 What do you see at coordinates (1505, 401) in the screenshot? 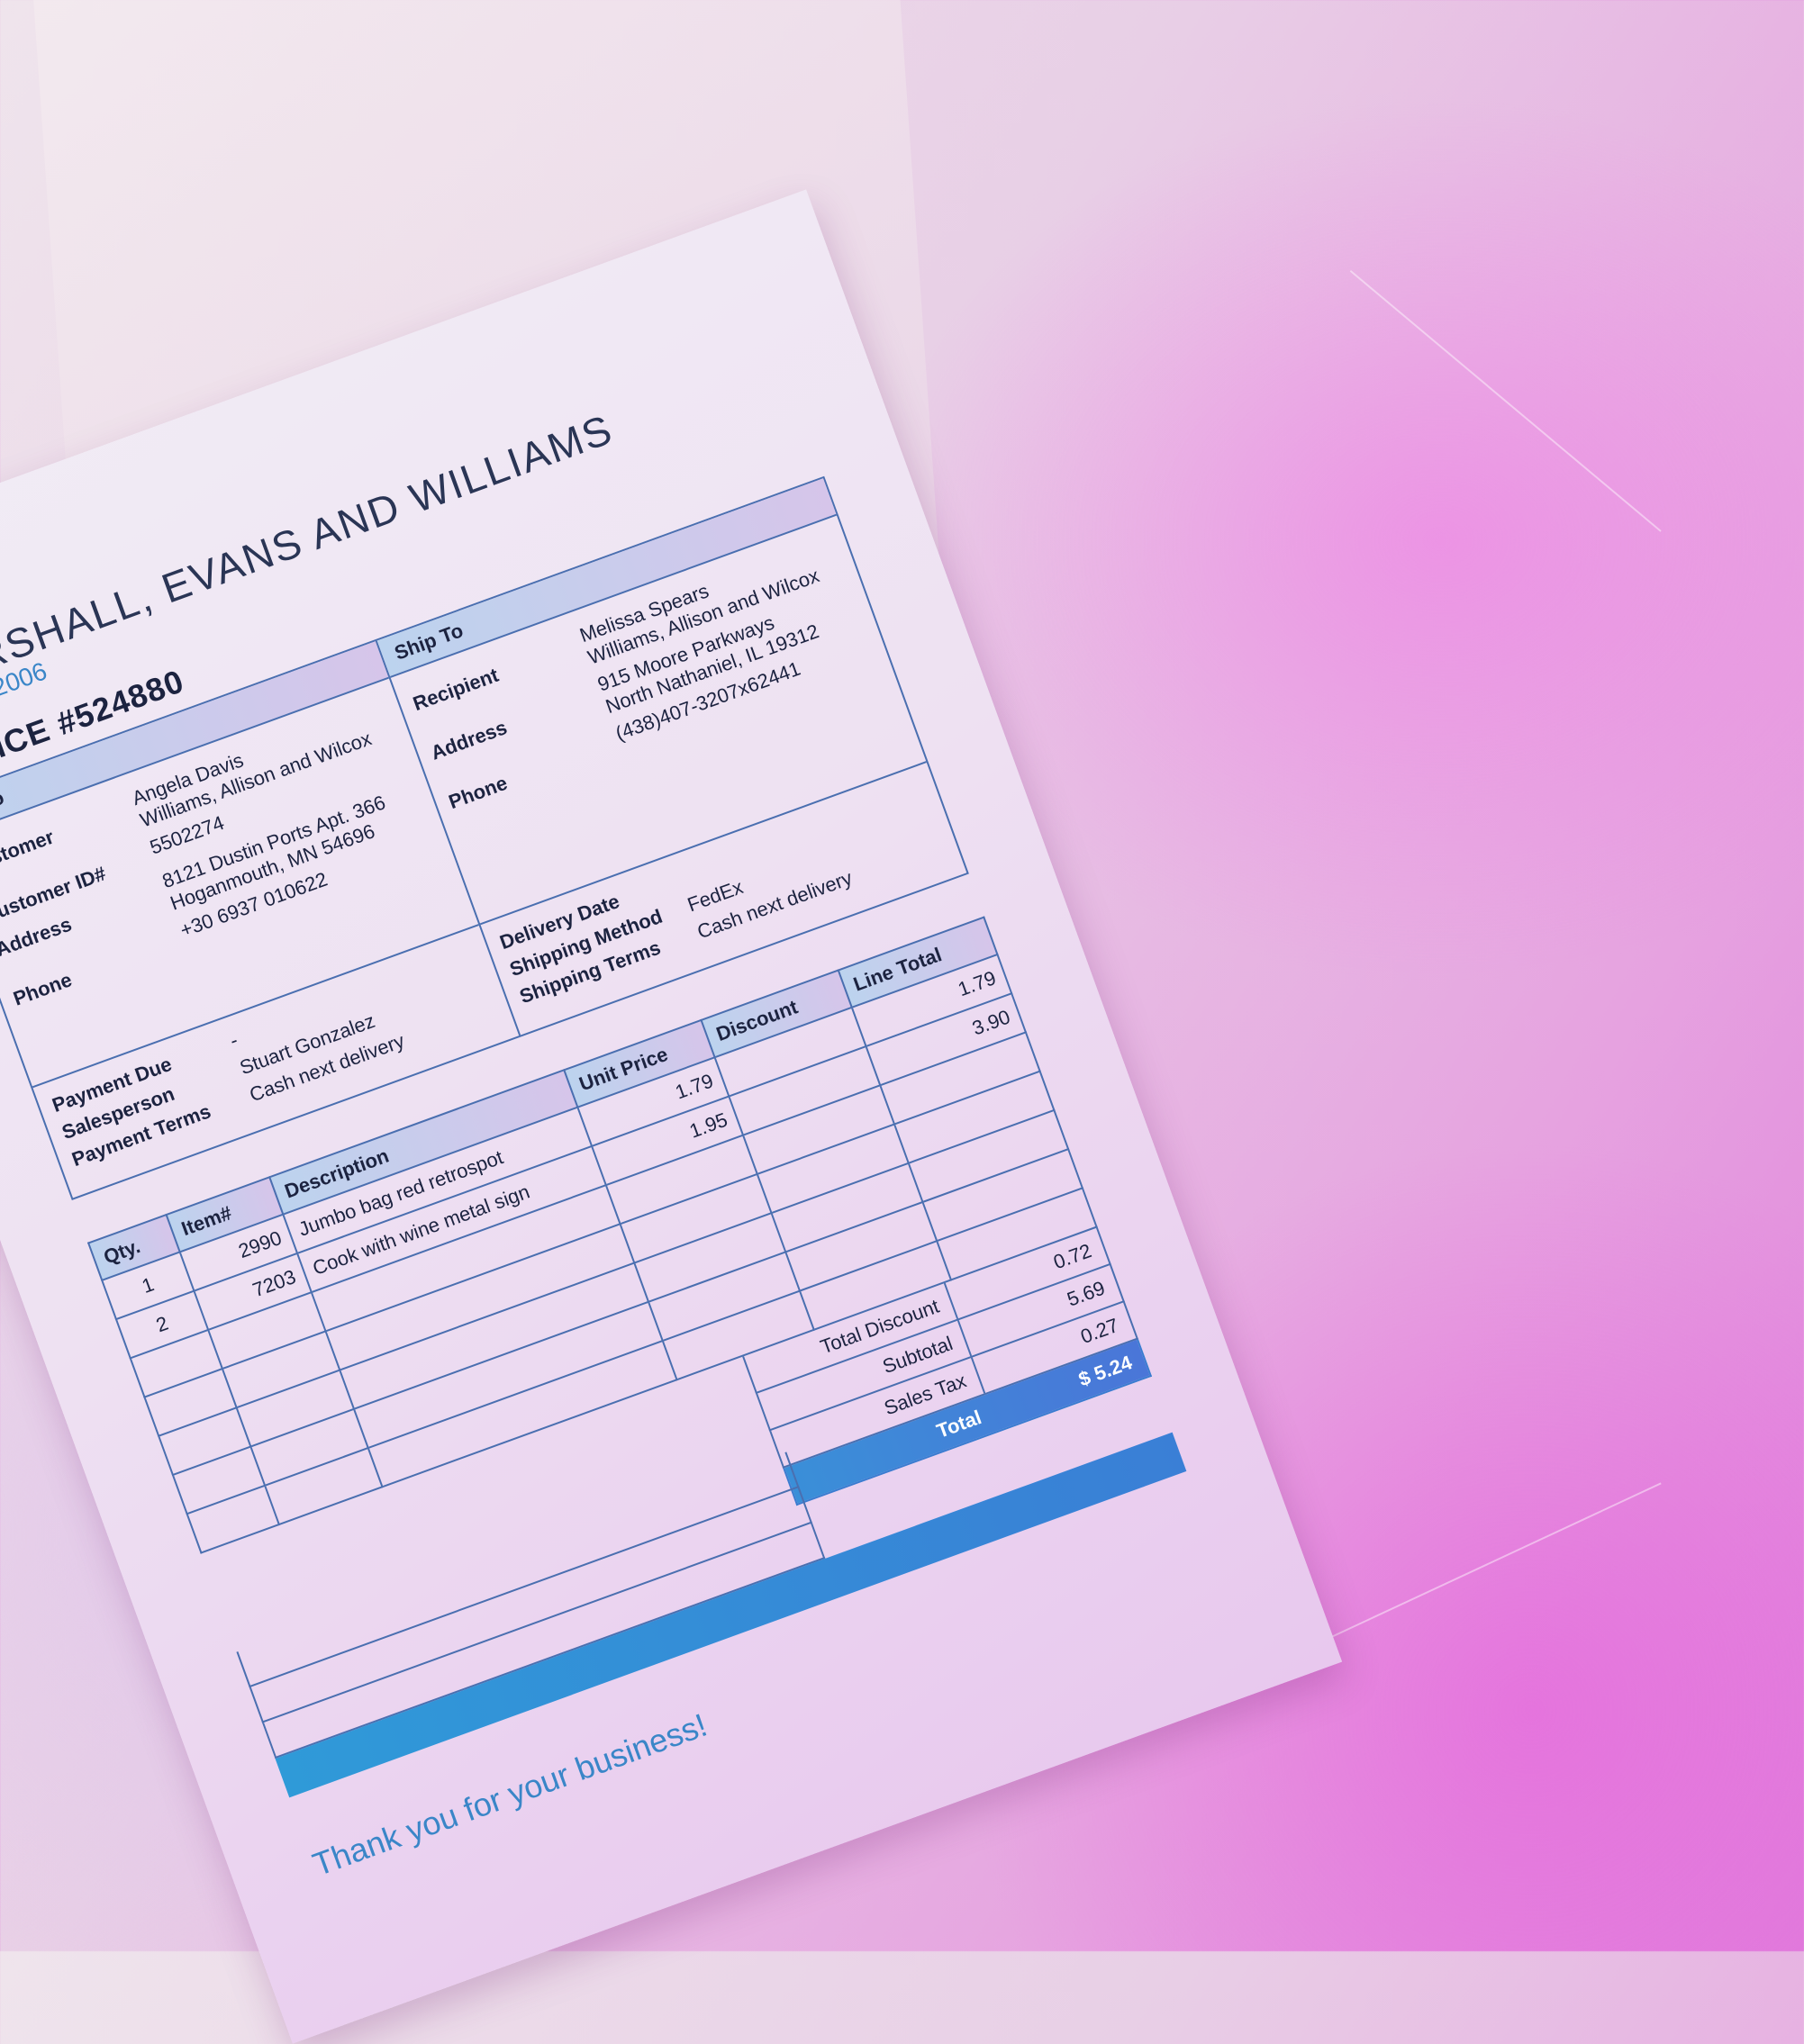
I see `background-crease` at bounding box center [1505, 401].